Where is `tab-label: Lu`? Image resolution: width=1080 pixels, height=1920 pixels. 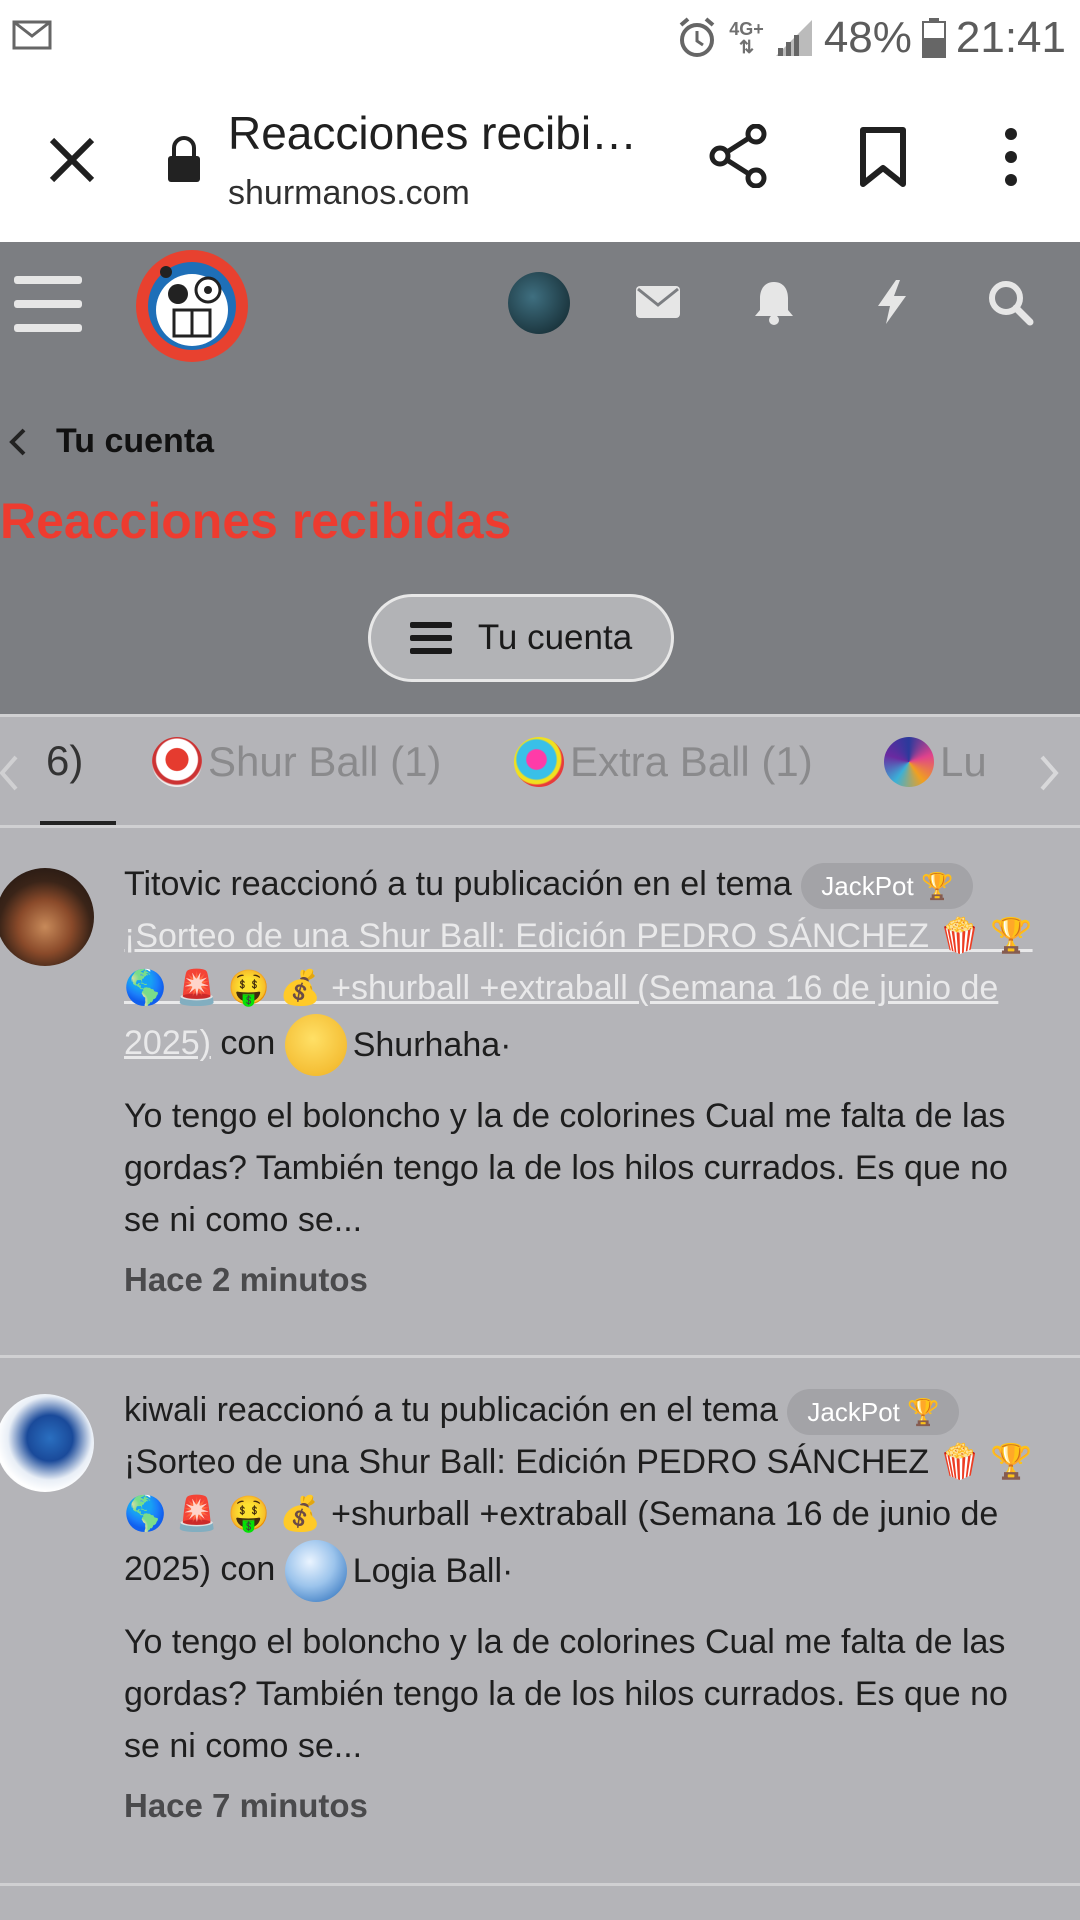 tab-label: Lu is located at coordinates (963, 761).